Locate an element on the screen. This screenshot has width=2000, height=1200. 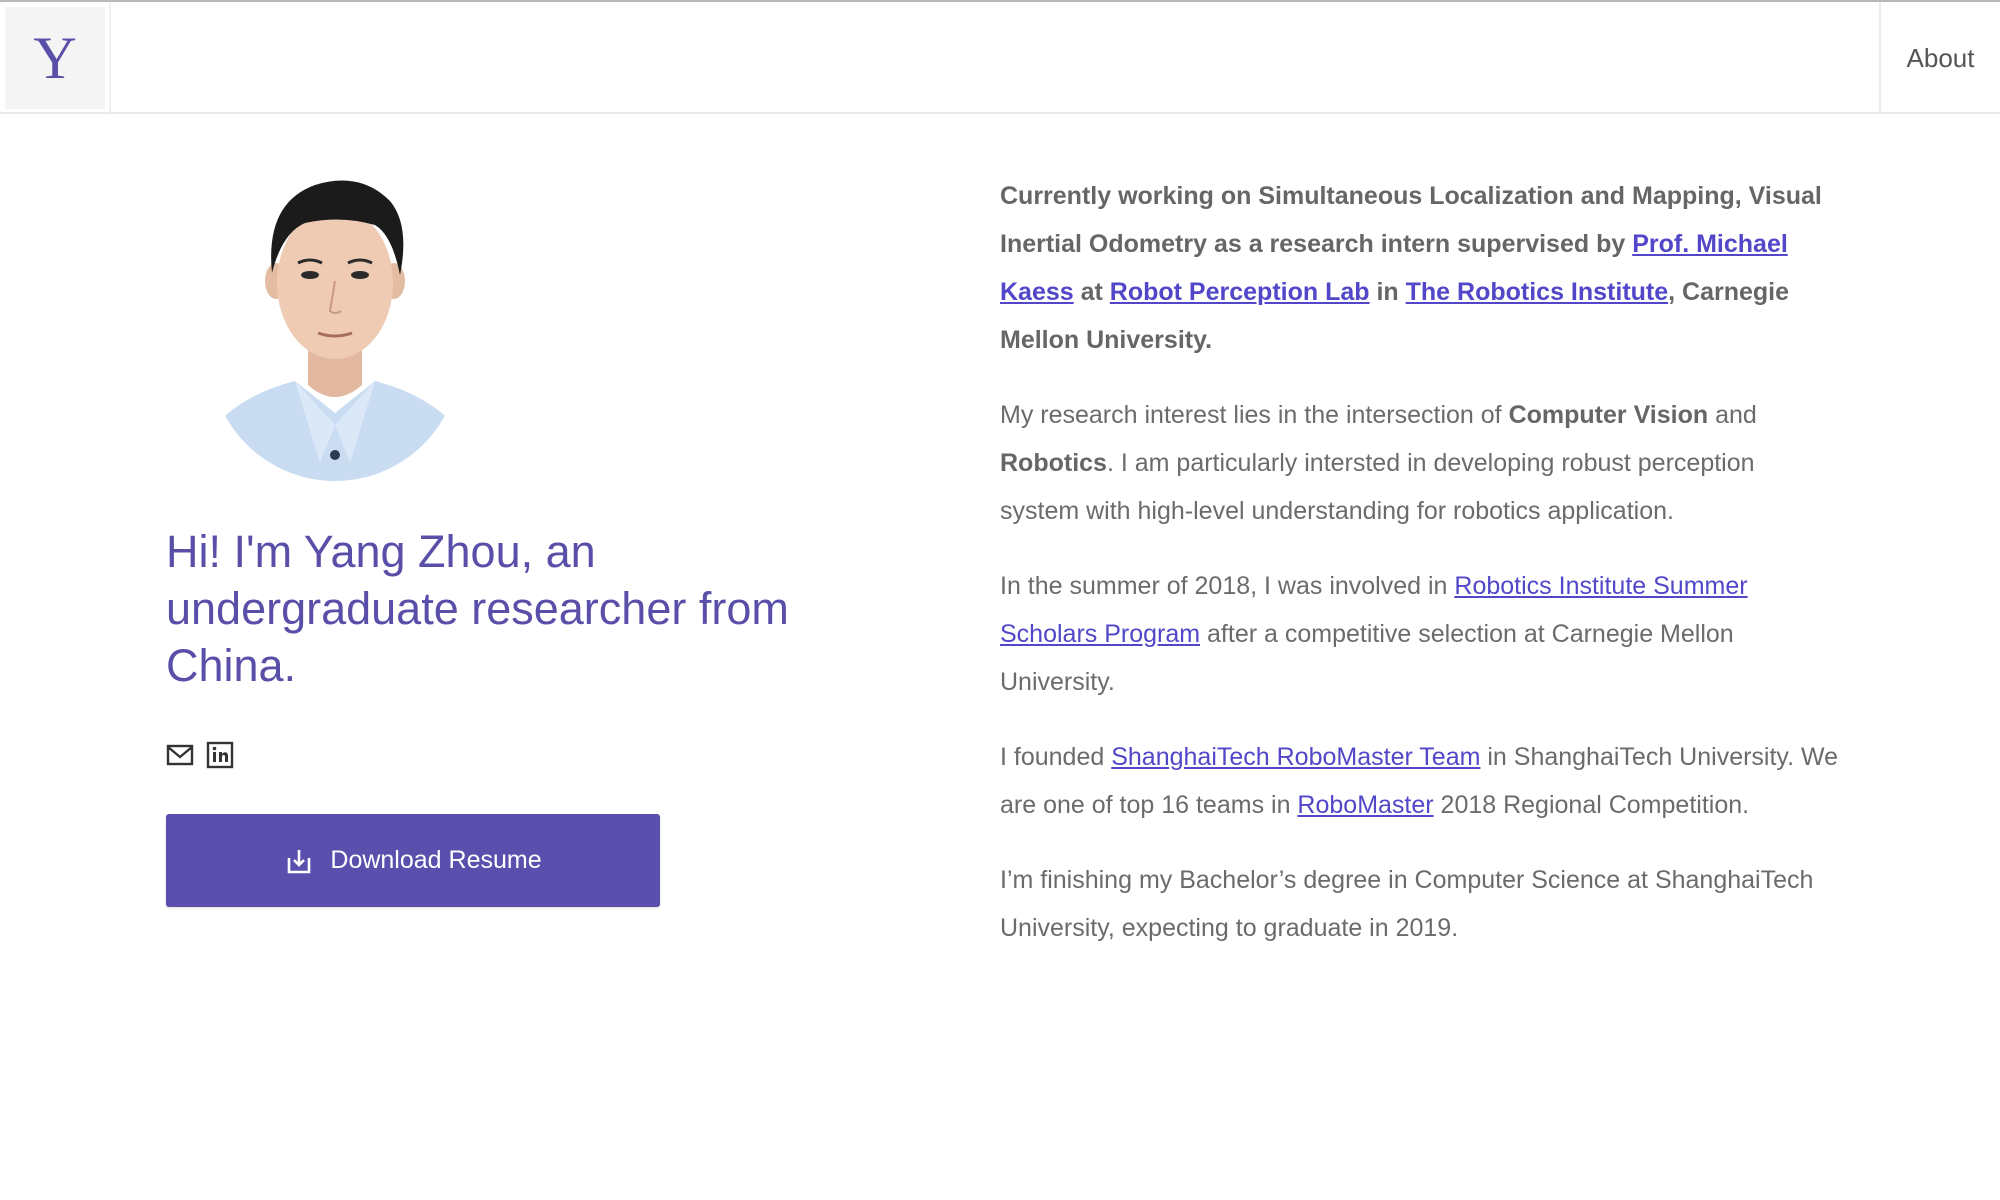
portrait-illustration is located at coordinates (335, 322).